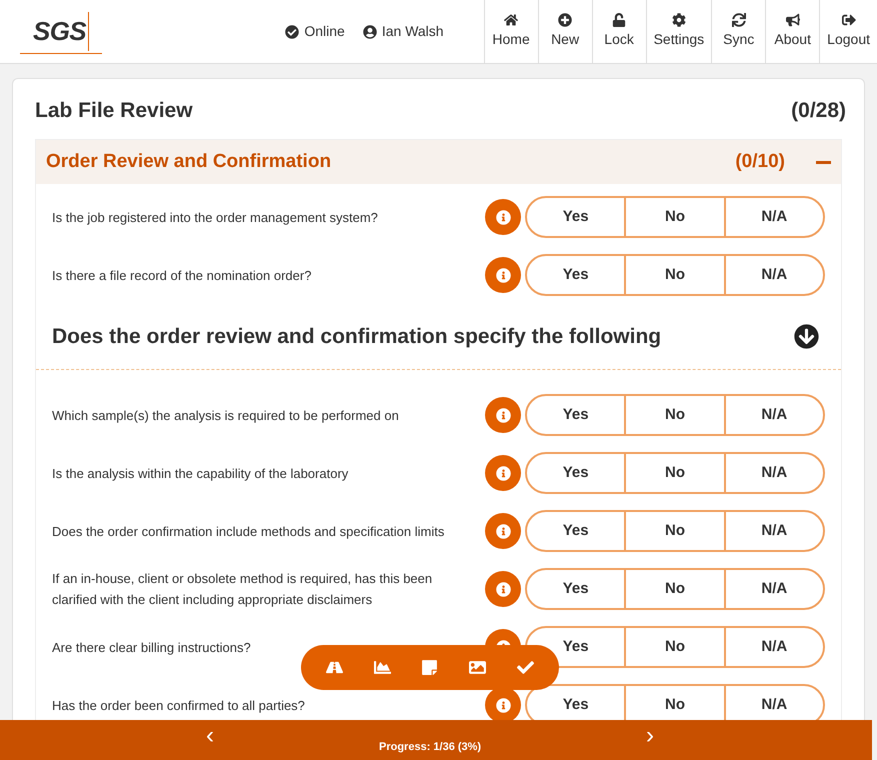 This screenshot has height=760, width=877. I want to click on area-chart-icon, so click(382, 667).